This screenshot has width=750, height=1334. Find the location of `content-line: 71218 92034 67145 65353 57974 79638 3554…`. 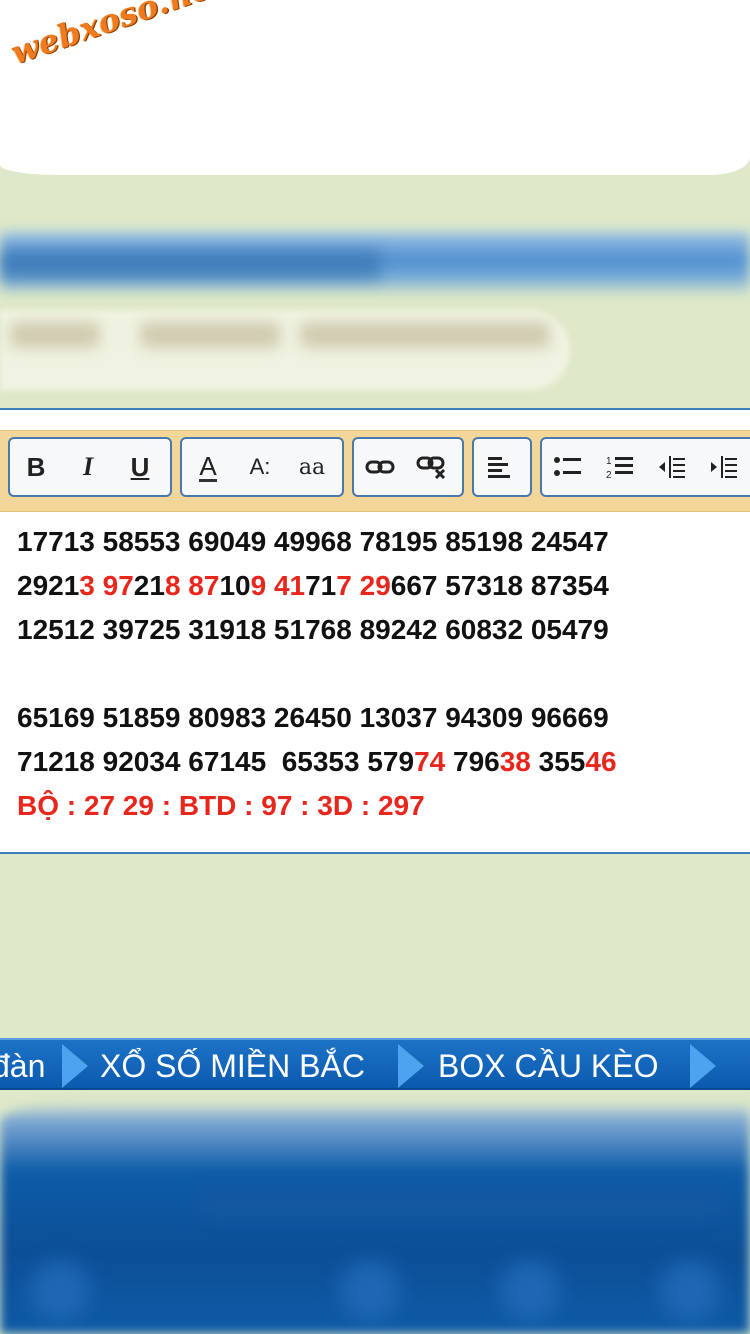

content-line: 71218 92034 67145 65353 57974 79638 3554… is located at coordinates (377, 762).